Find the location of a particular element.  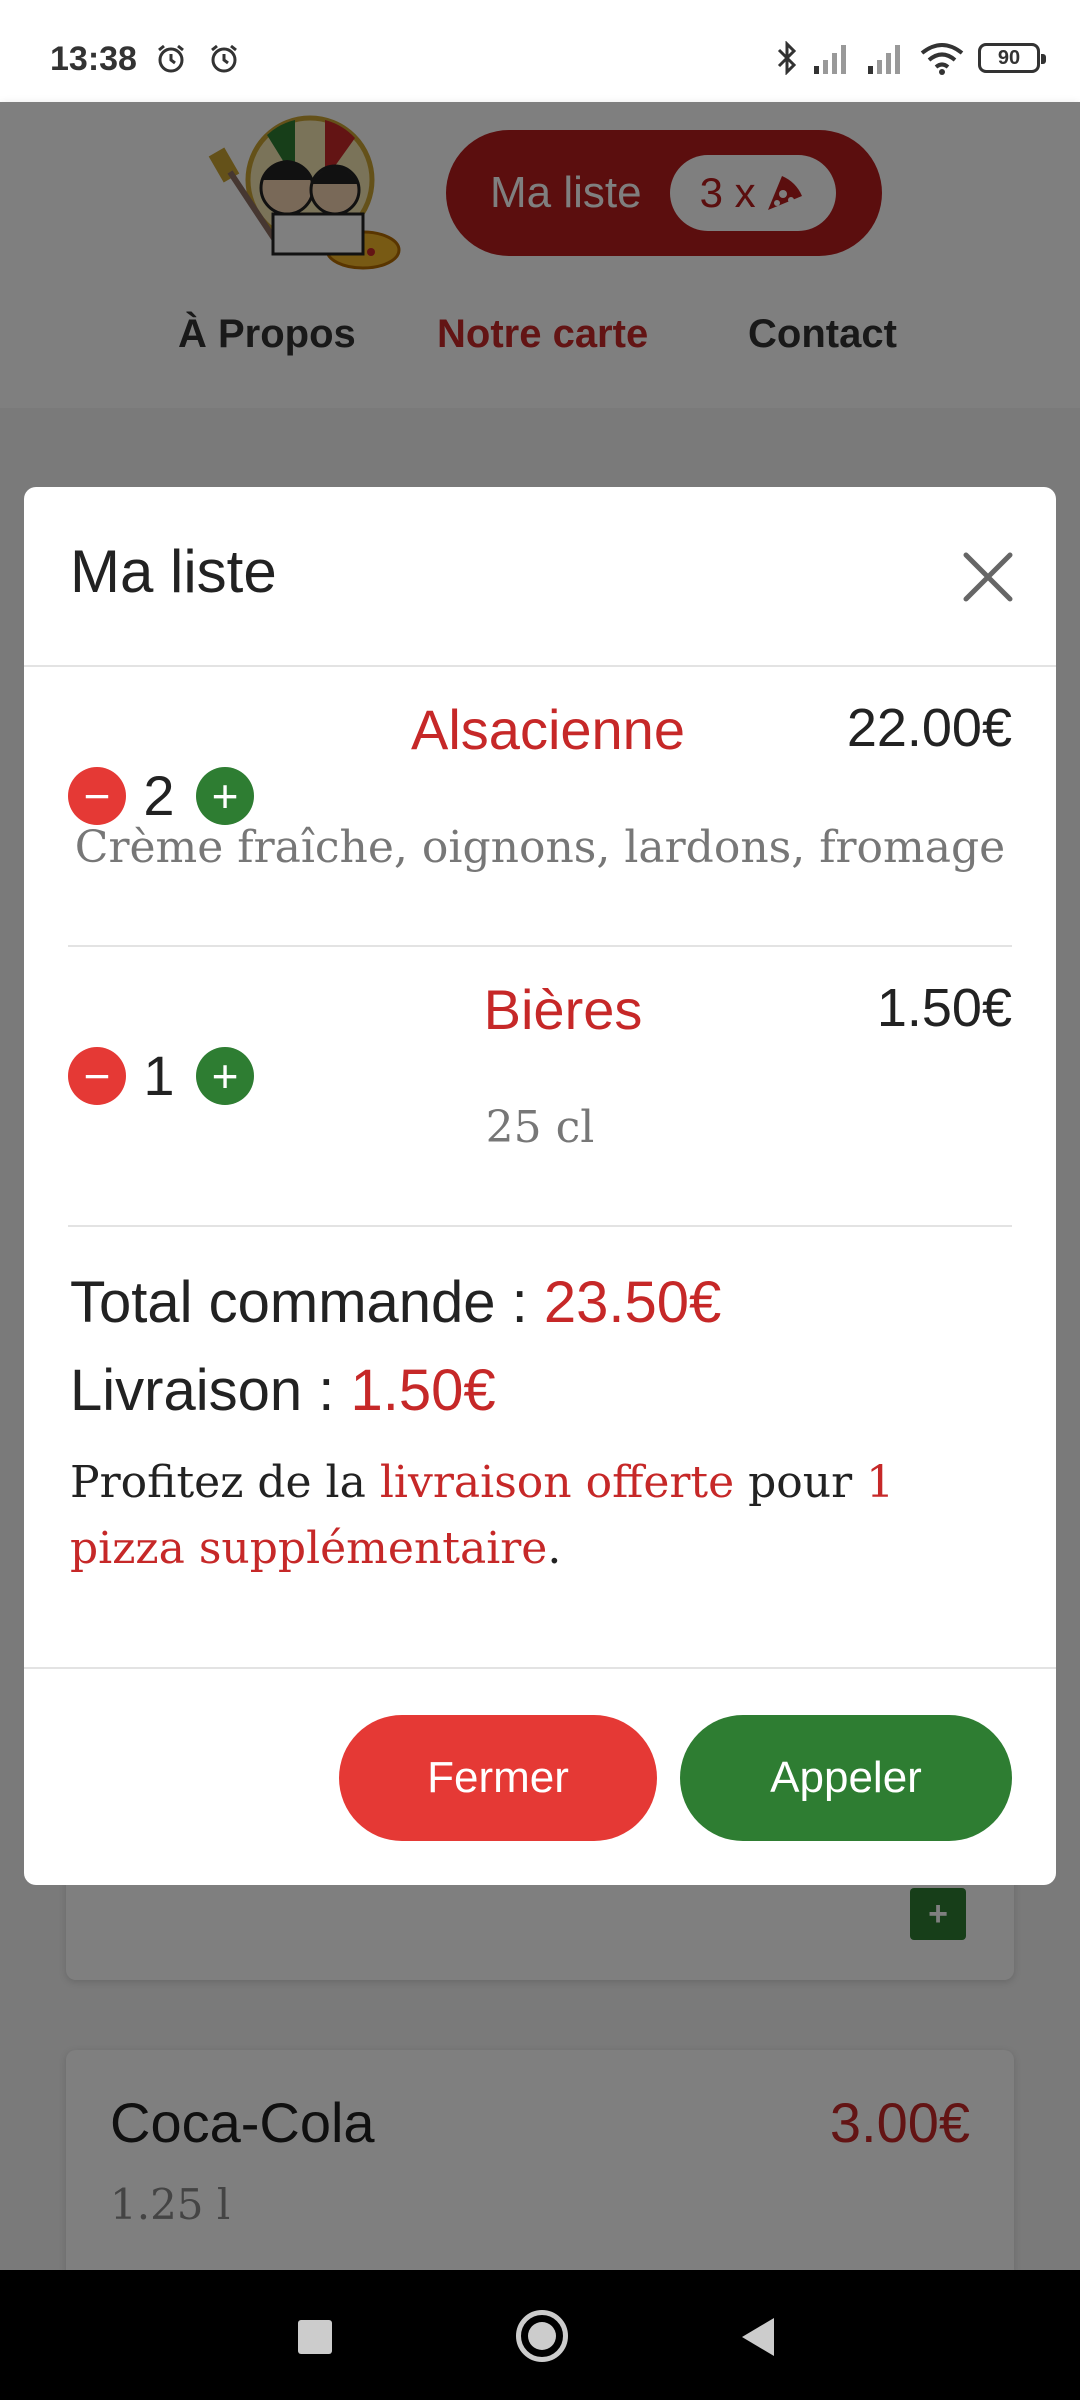

delivery-fee: Livraison : 1.50€ is located at coordinates (283, 1390).